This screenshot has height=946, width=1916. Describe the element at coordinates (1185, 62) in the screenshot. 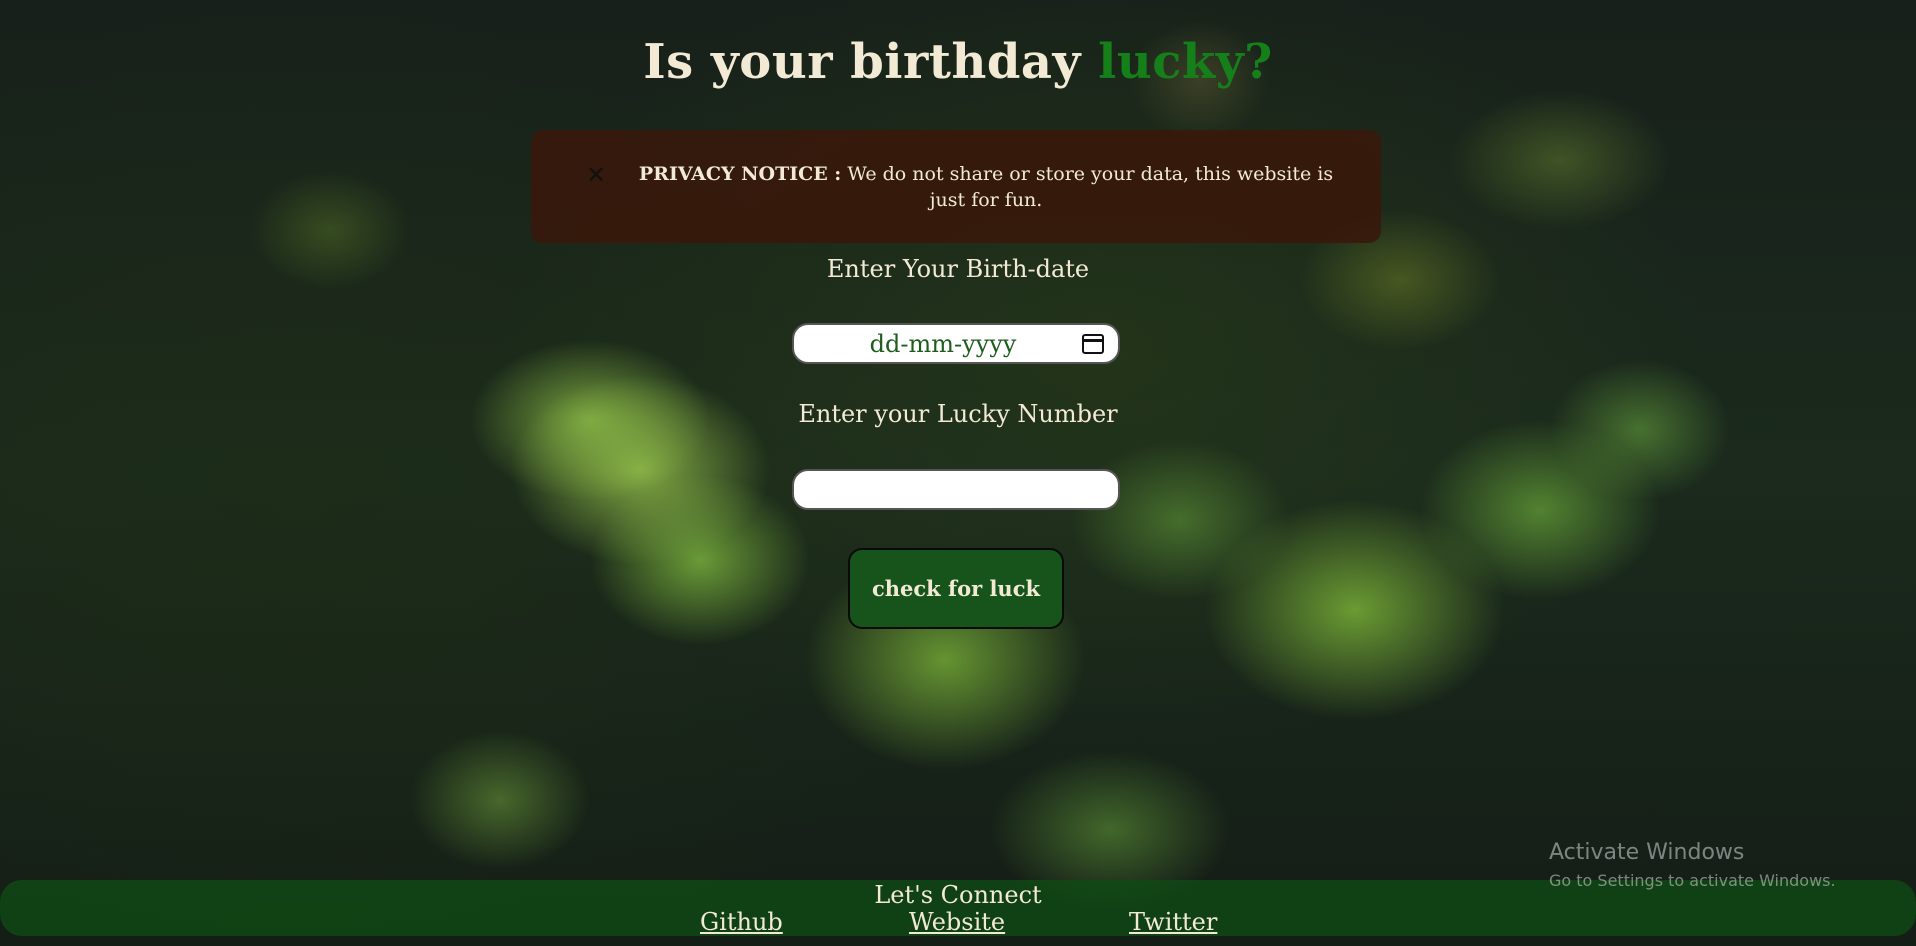

I see `title-accent: lucky?` at that location.